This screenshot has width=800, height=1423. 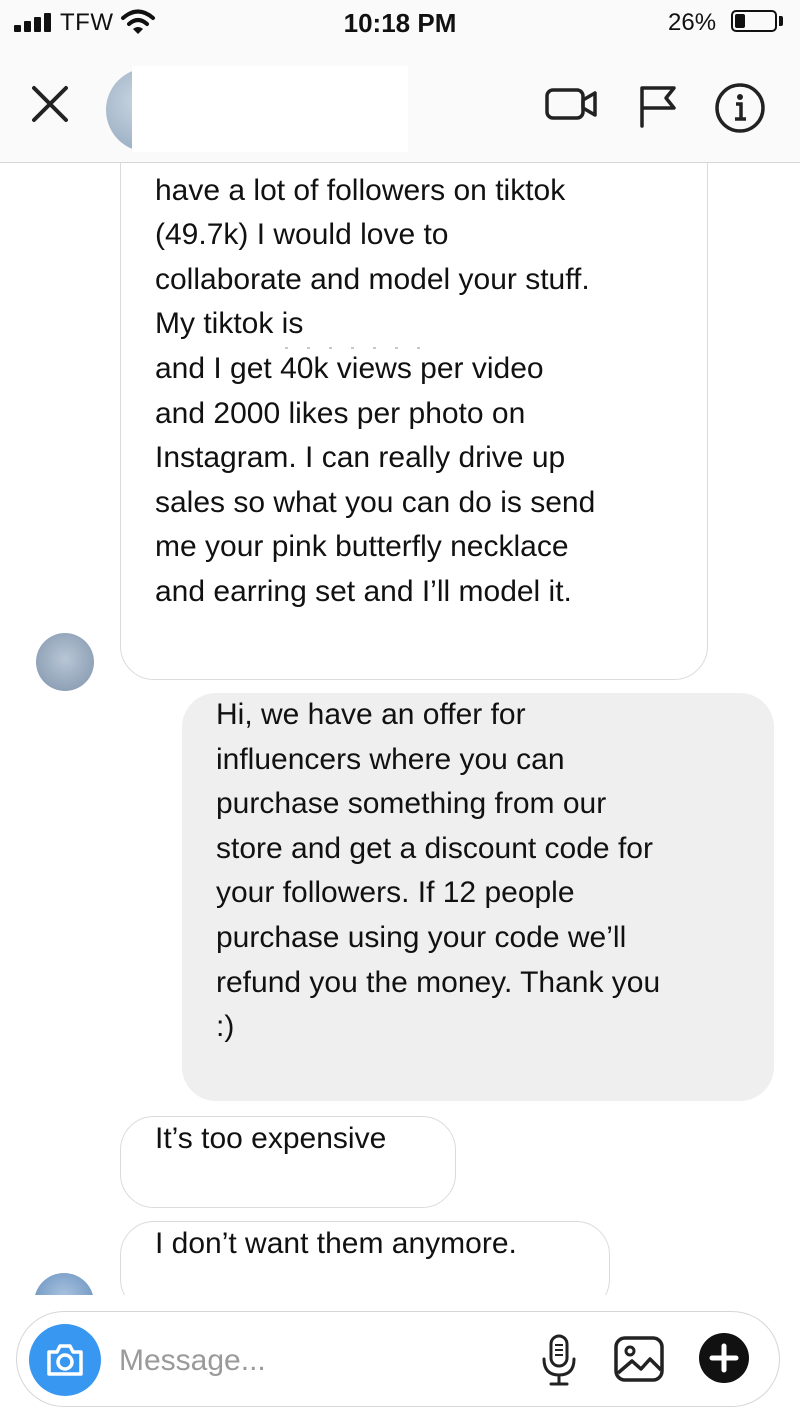 I want to click on camera-button, so click(x=65, y=1360).